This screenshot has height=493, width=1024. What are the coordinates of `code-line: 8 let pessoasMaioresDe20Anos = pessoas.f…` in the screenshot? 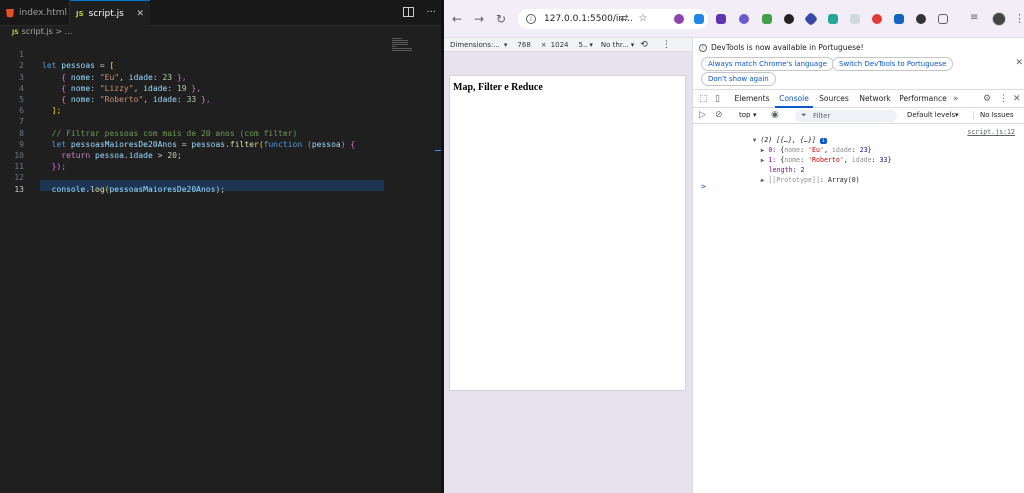 It's located at (221, 132).